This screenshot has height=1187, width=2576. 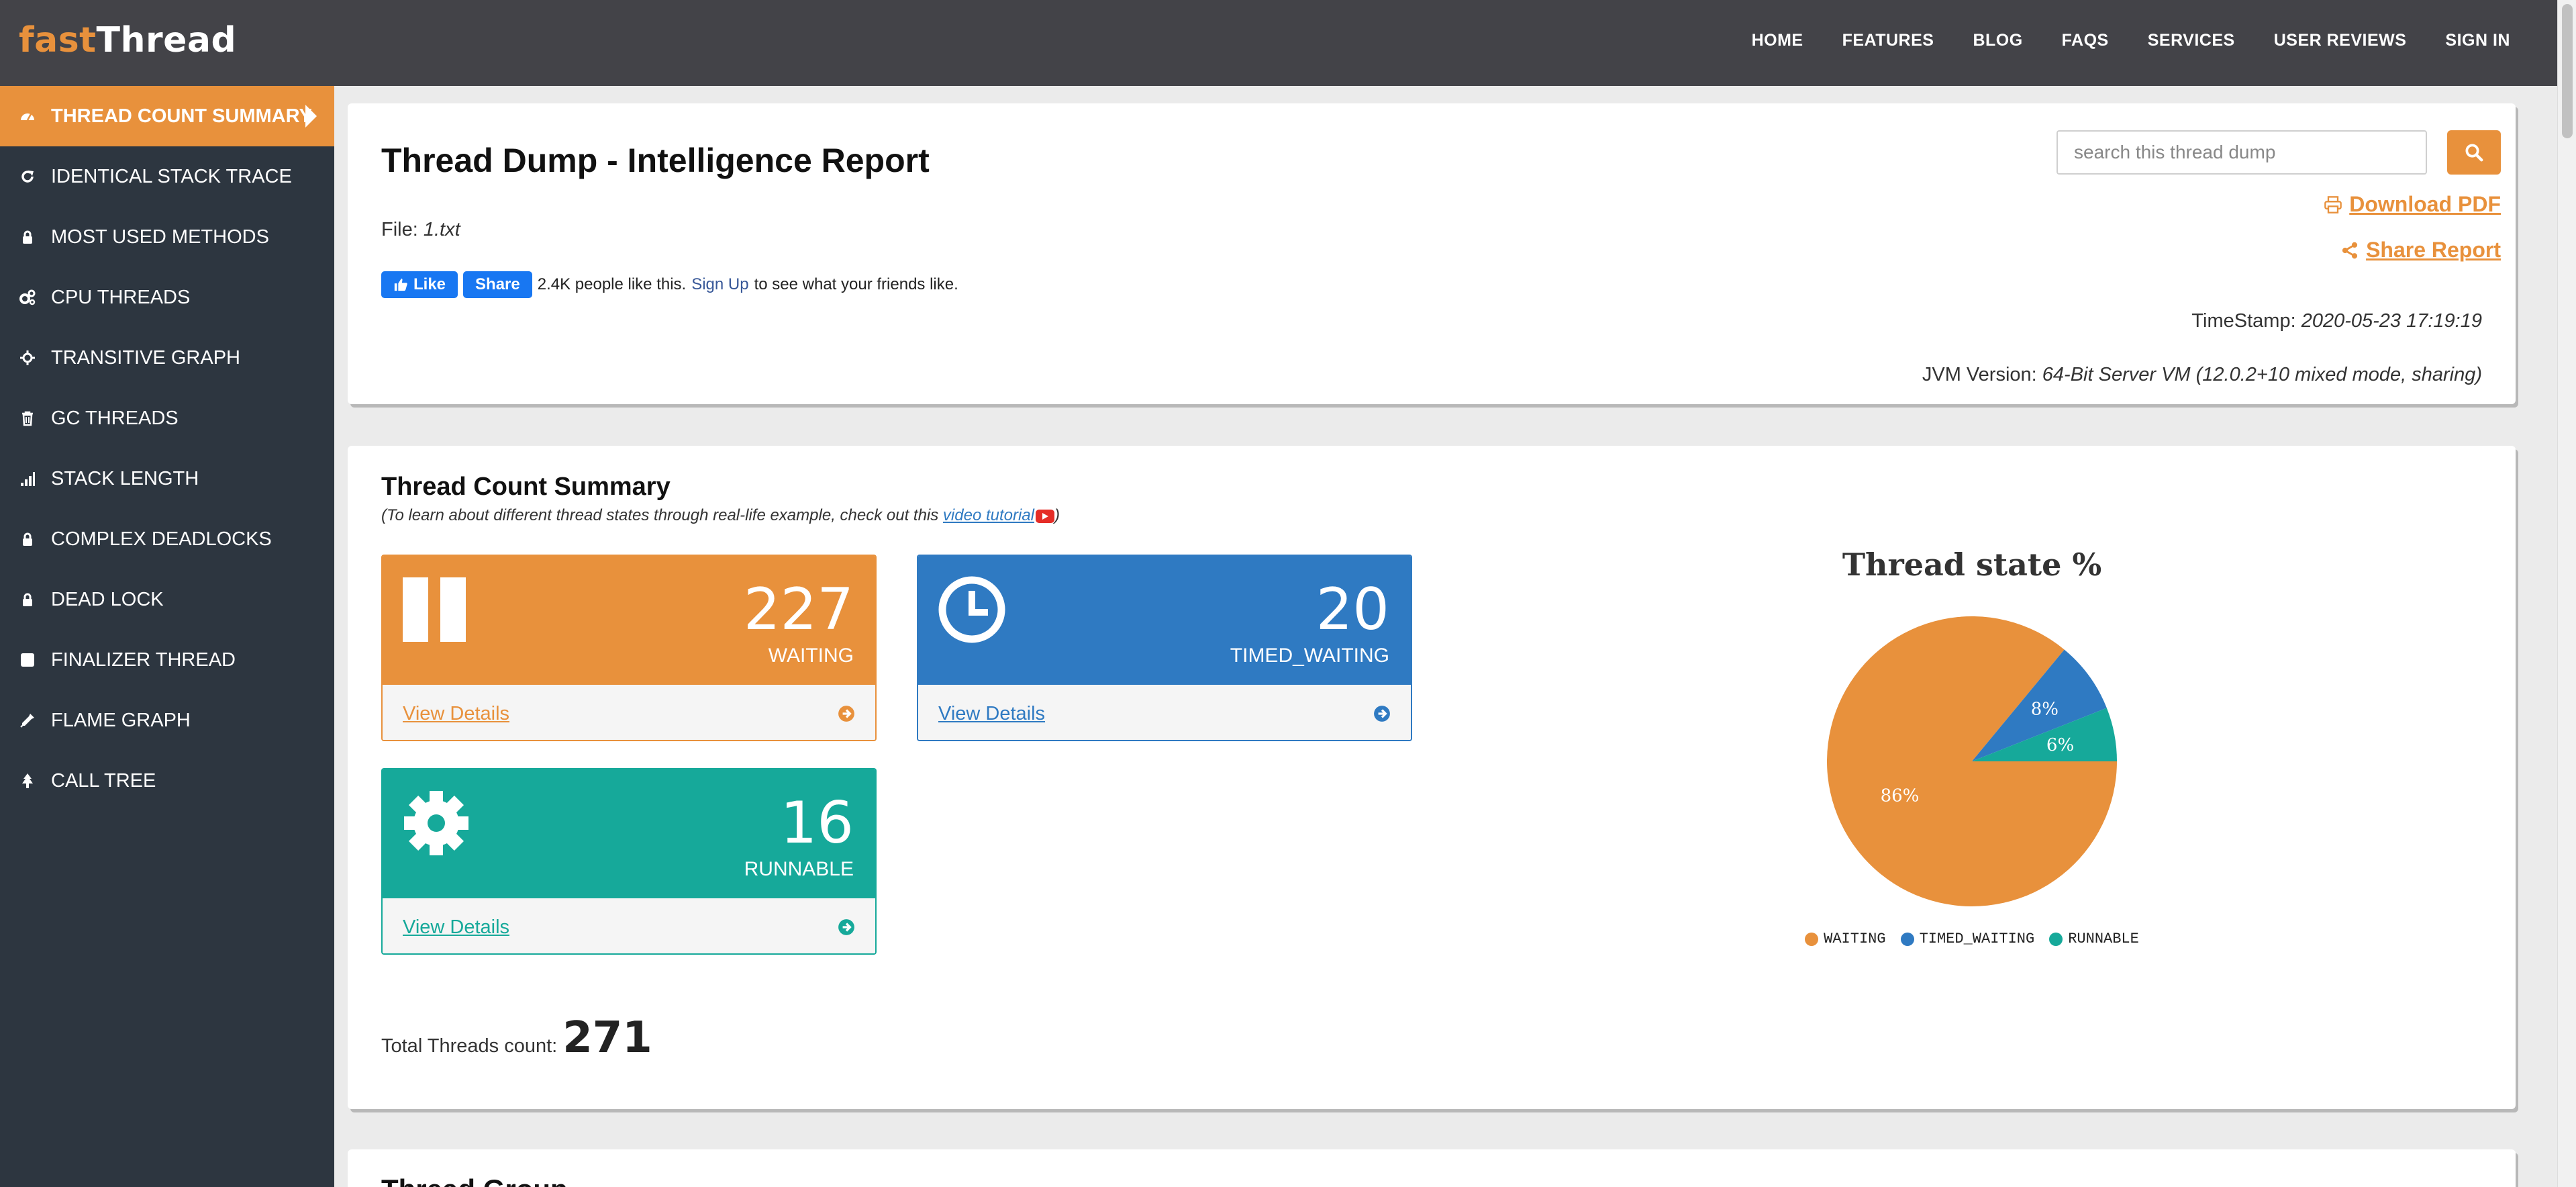 I want to click on facebook-count-text: 2.4K people like this., so click(x=612, y=284).